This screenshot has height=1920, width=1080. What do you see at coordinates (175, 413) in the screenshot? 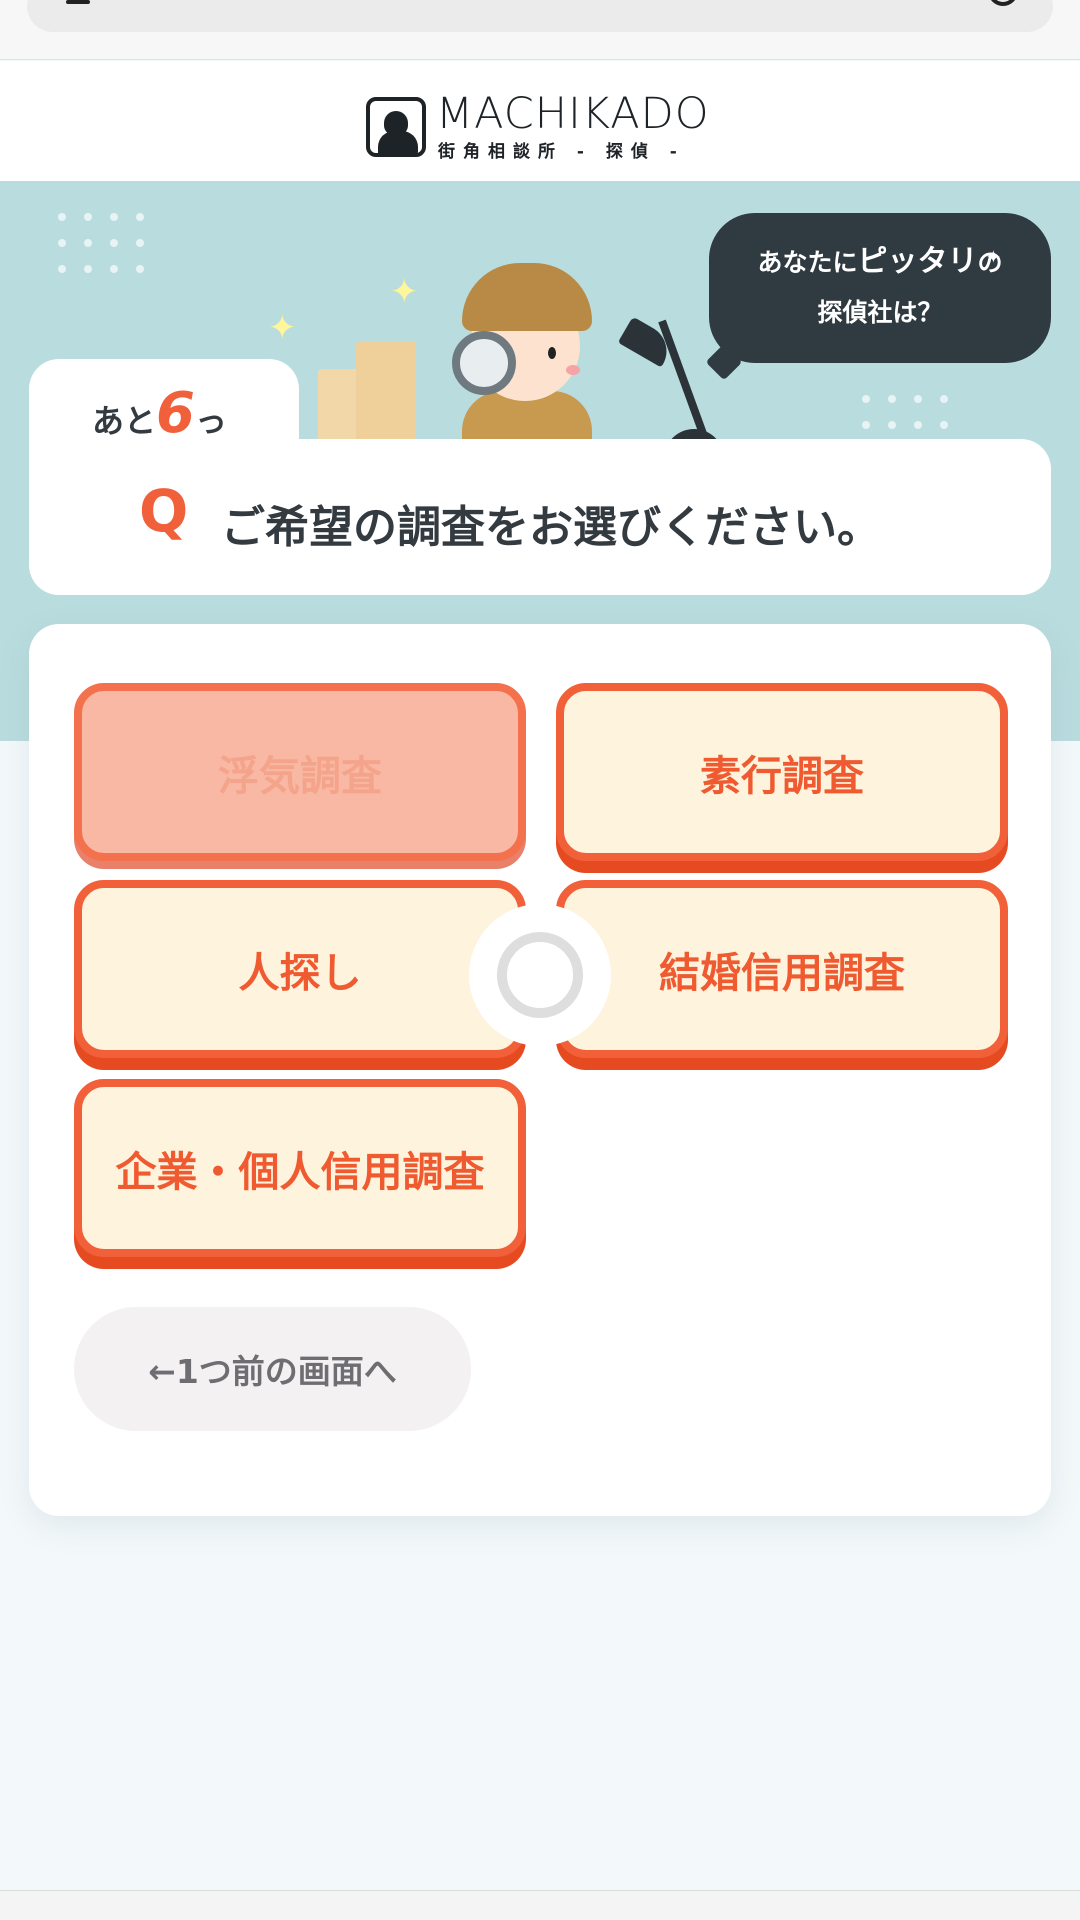
I see `remaining-count: 6` at bounding box center [175, 413].